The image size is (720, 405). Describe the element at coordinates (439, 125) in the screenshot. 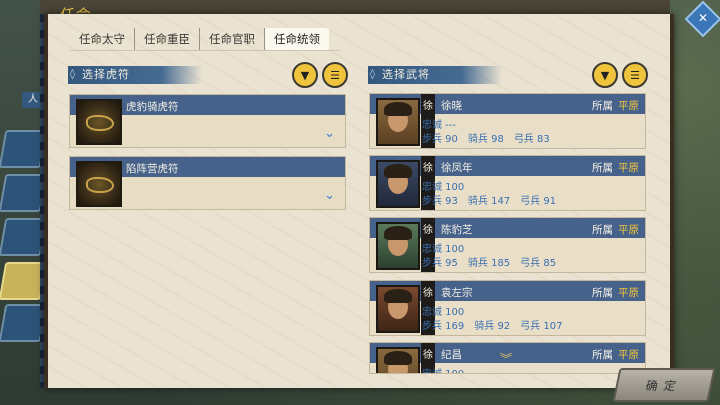

I see `loyalty: 忠诚 ---` at that location.